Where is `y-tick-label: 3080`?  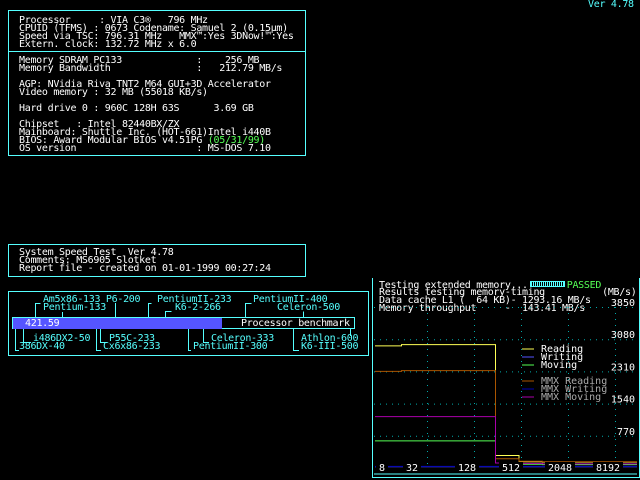 y-tick-label: 3080 is located at coordinates (623, 335).